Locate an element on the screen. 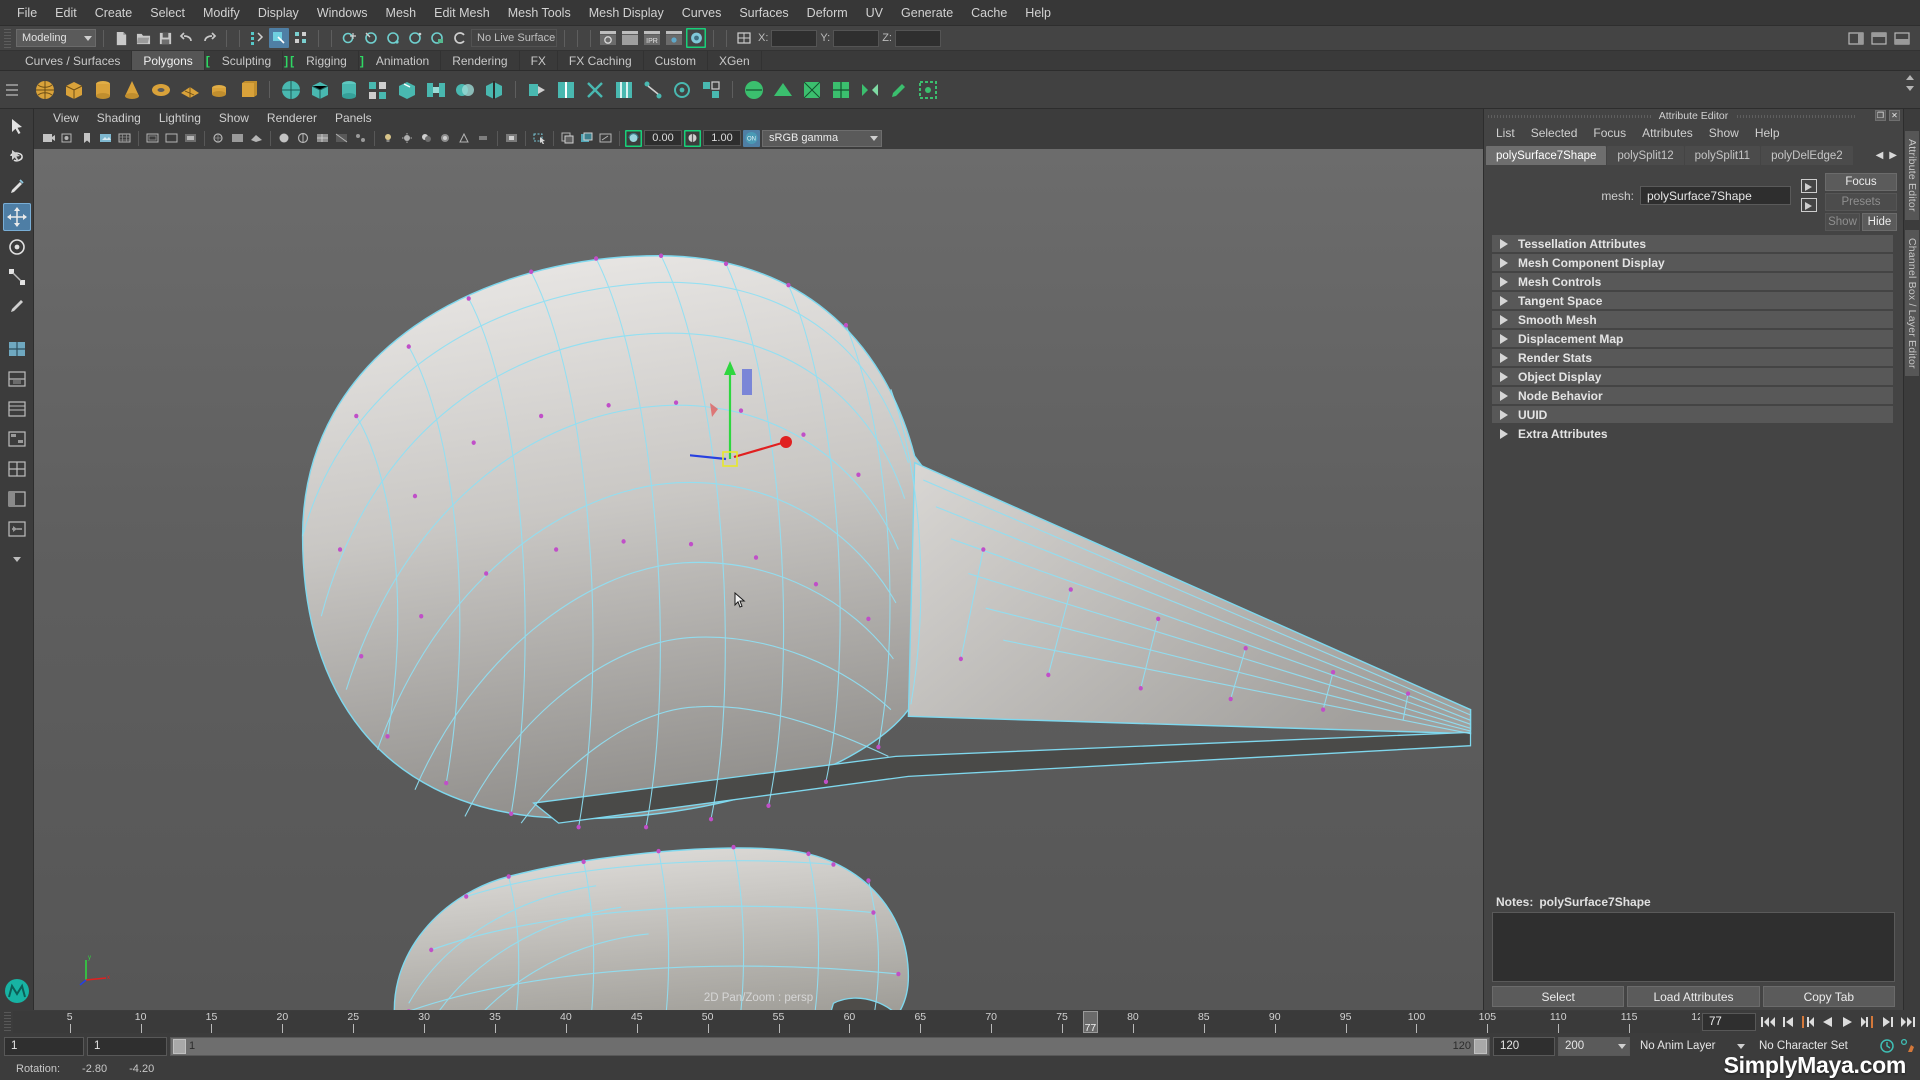 This screenshot has width=1920, height=1080. ae-tab-polysplit11: polySplit11 is located at coordinates (1722, 155).